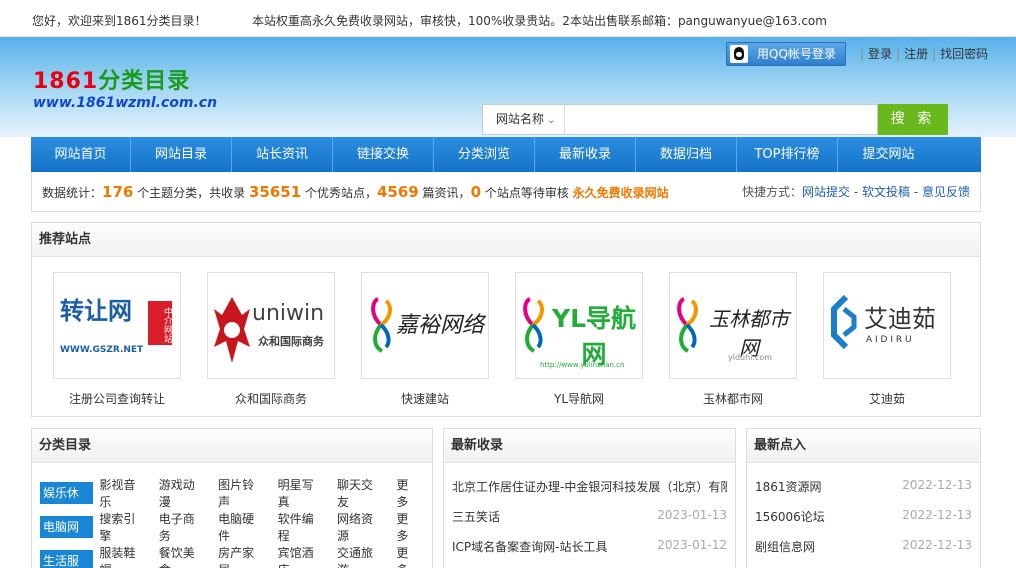 This screenshot has height=568, width=1016. What do you see at coordinates (282, 154) in the screenshot?
I see `nav-item-news: 站长资讯` at bounding box center [282, 154].